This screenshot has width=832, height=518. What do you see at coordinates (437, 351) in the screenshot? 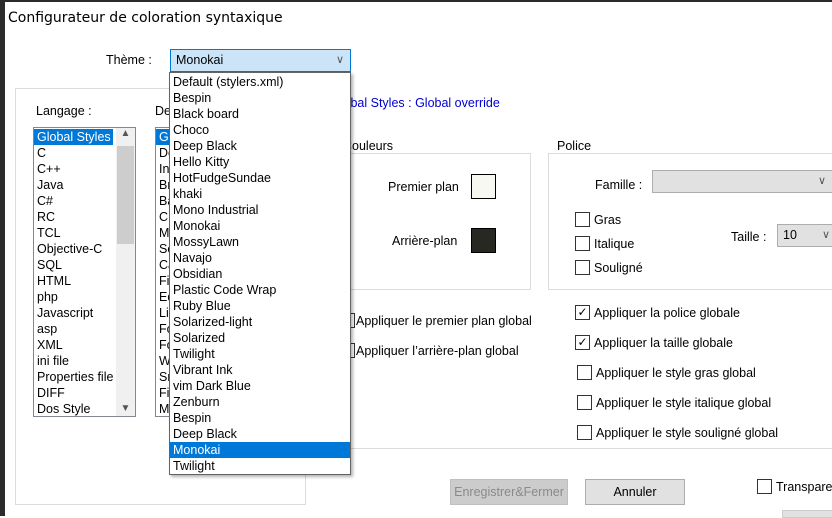
I see `apply-global-bg-label: Appliquer l’arrière-plan global` at bounding box center [437, 351].